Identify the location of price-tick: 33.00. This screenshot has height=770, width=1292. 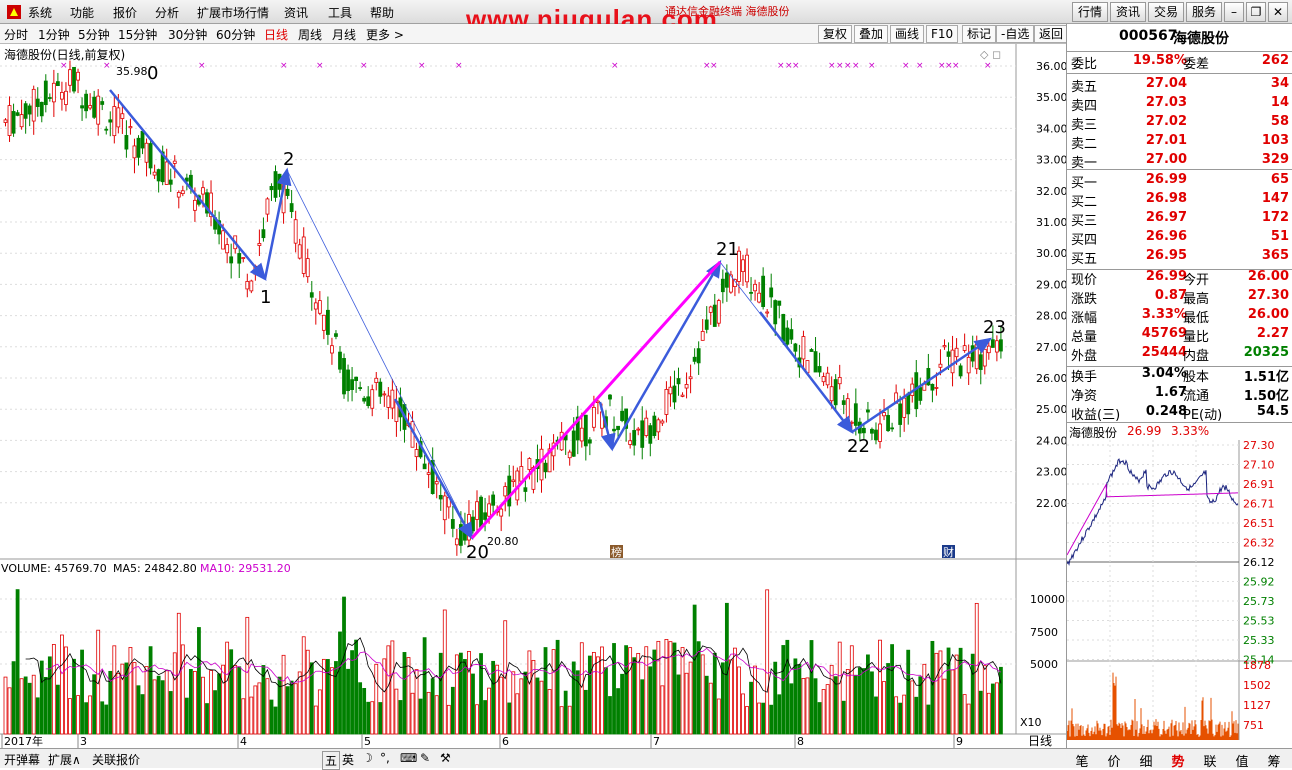
(1051, 160).